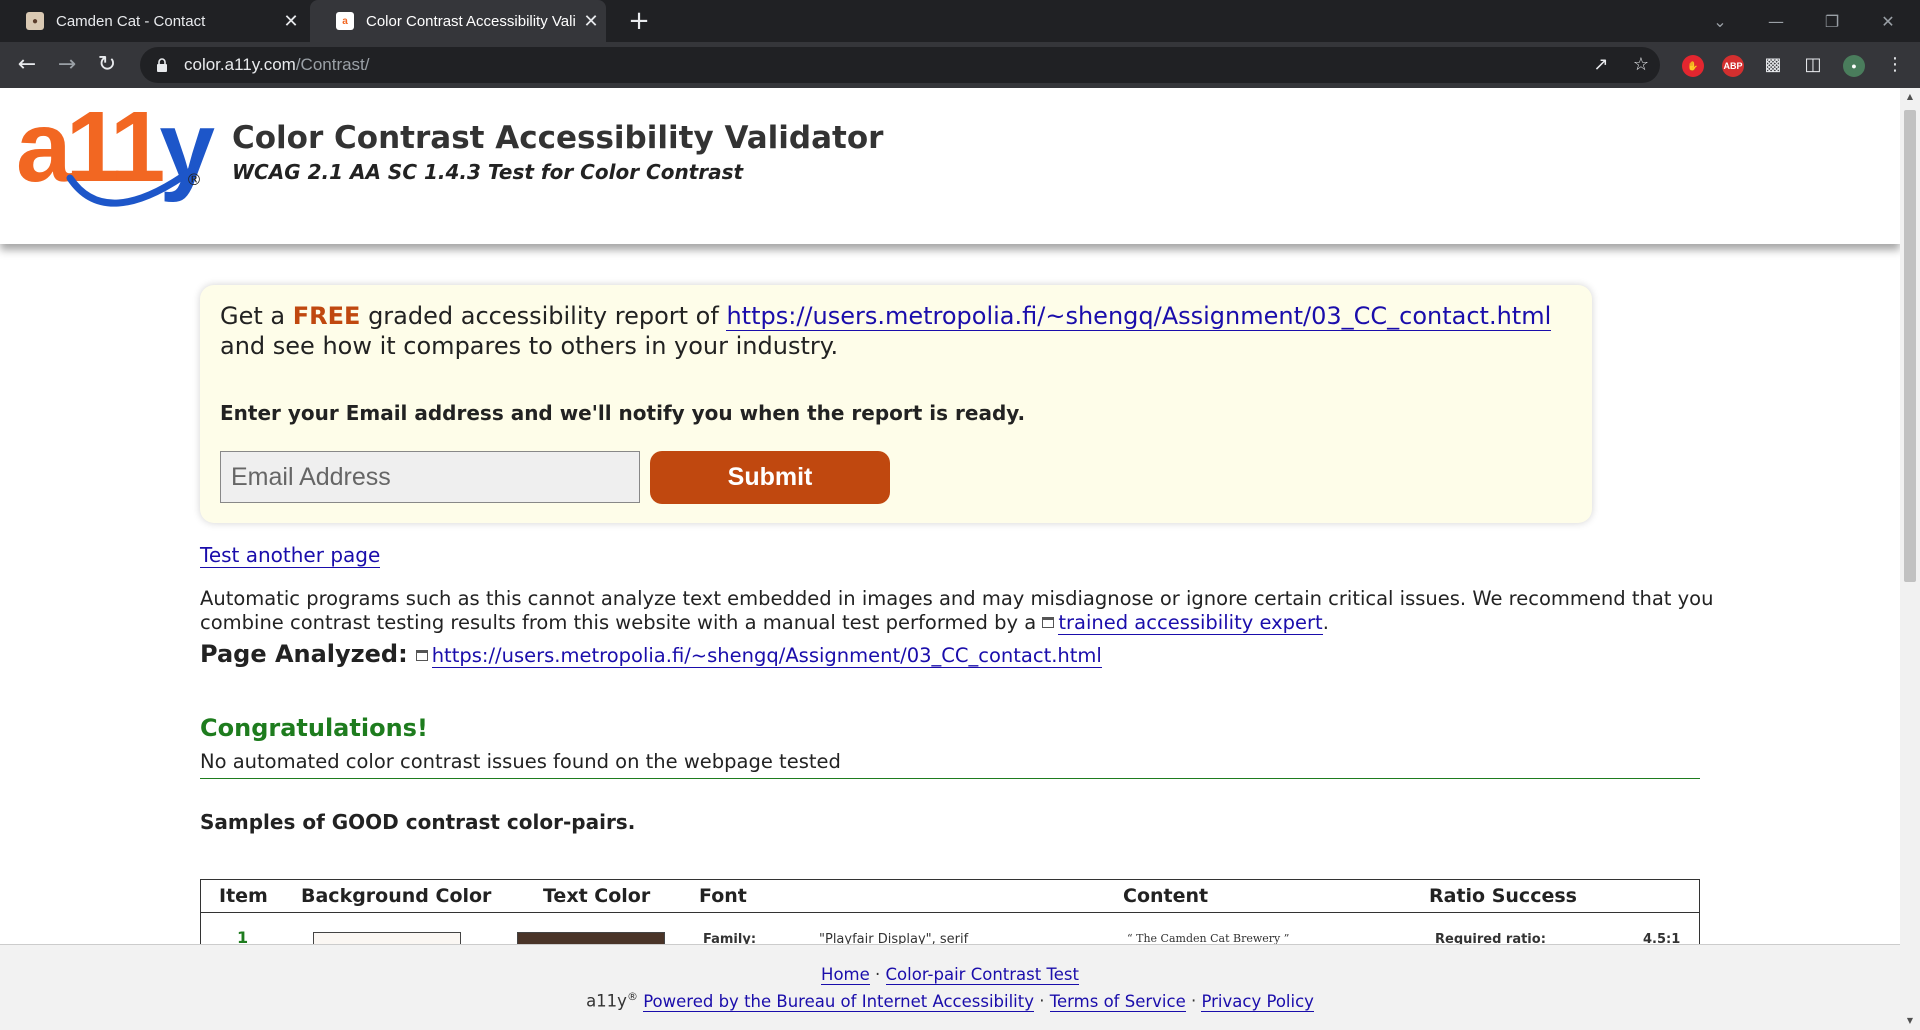 The width and height of the screenshot is (1920, 1030). What do you see at coordinates (639, 21) in the screenshot?
I see `new-tab-button: +` at bounding box center [639, 21].